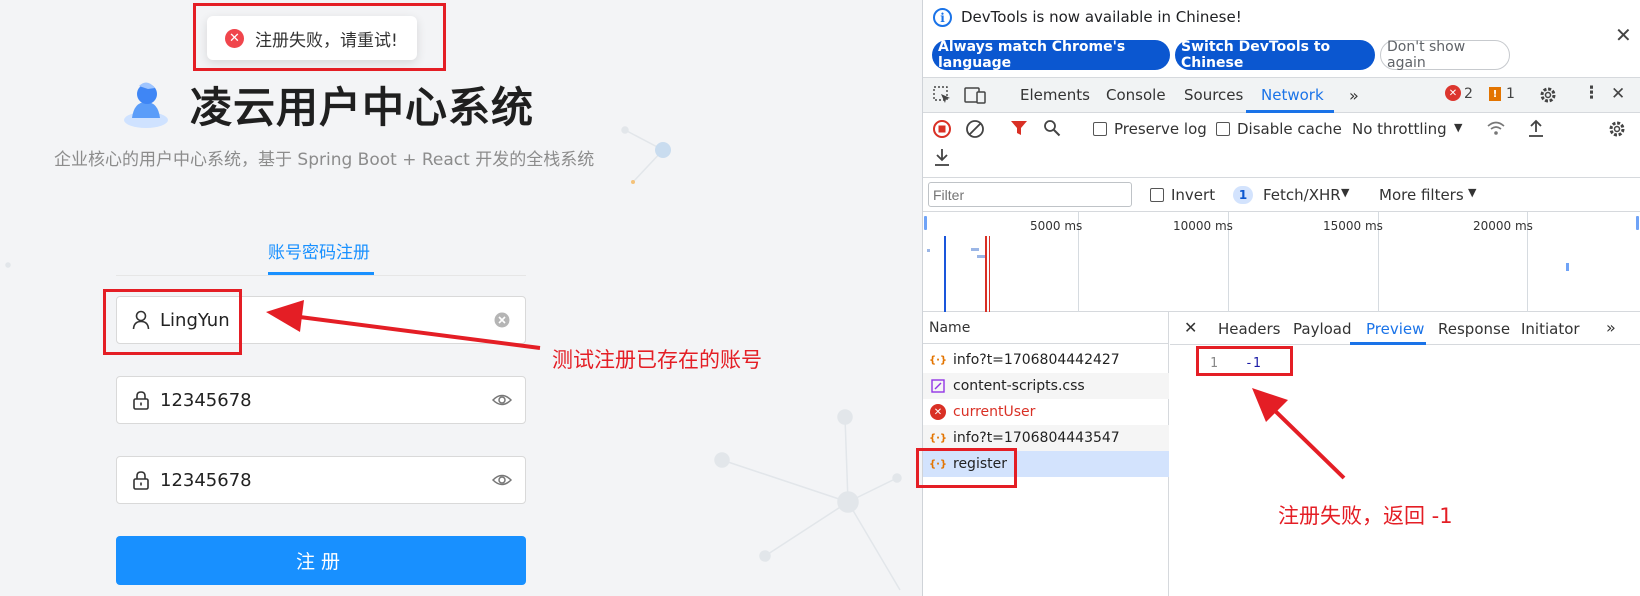 This screenshot has height=596, width=1640. What do you see at coordinates (942, 17) in the screenshot?
I see `info-icon: i` at bounding box center [942, 17].